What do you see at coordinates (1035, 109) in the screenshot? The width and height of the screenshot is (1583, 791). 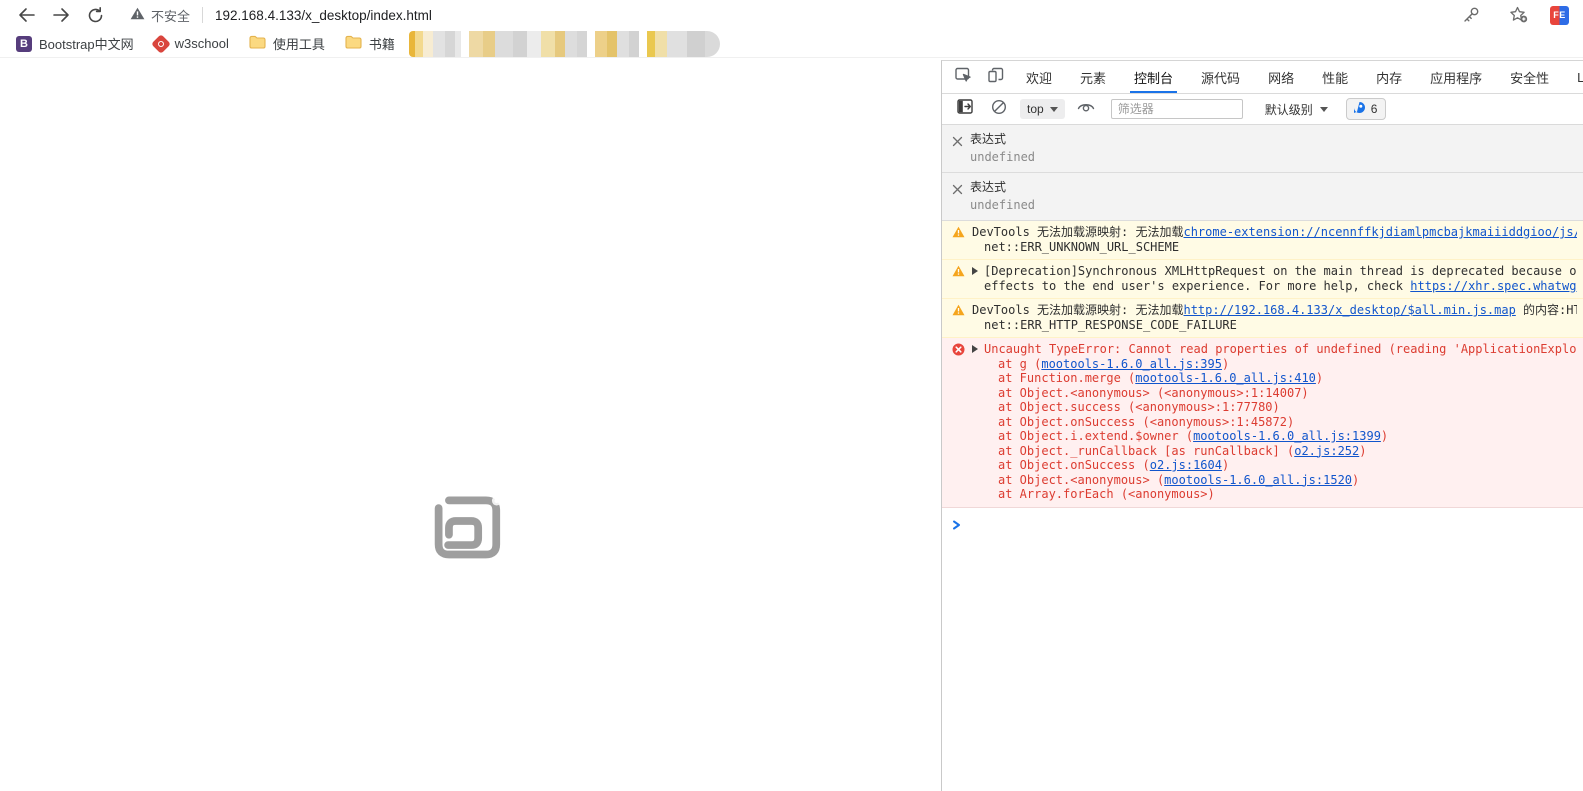 I see `context-selector-label: top` at bounding box center [1035, 109].